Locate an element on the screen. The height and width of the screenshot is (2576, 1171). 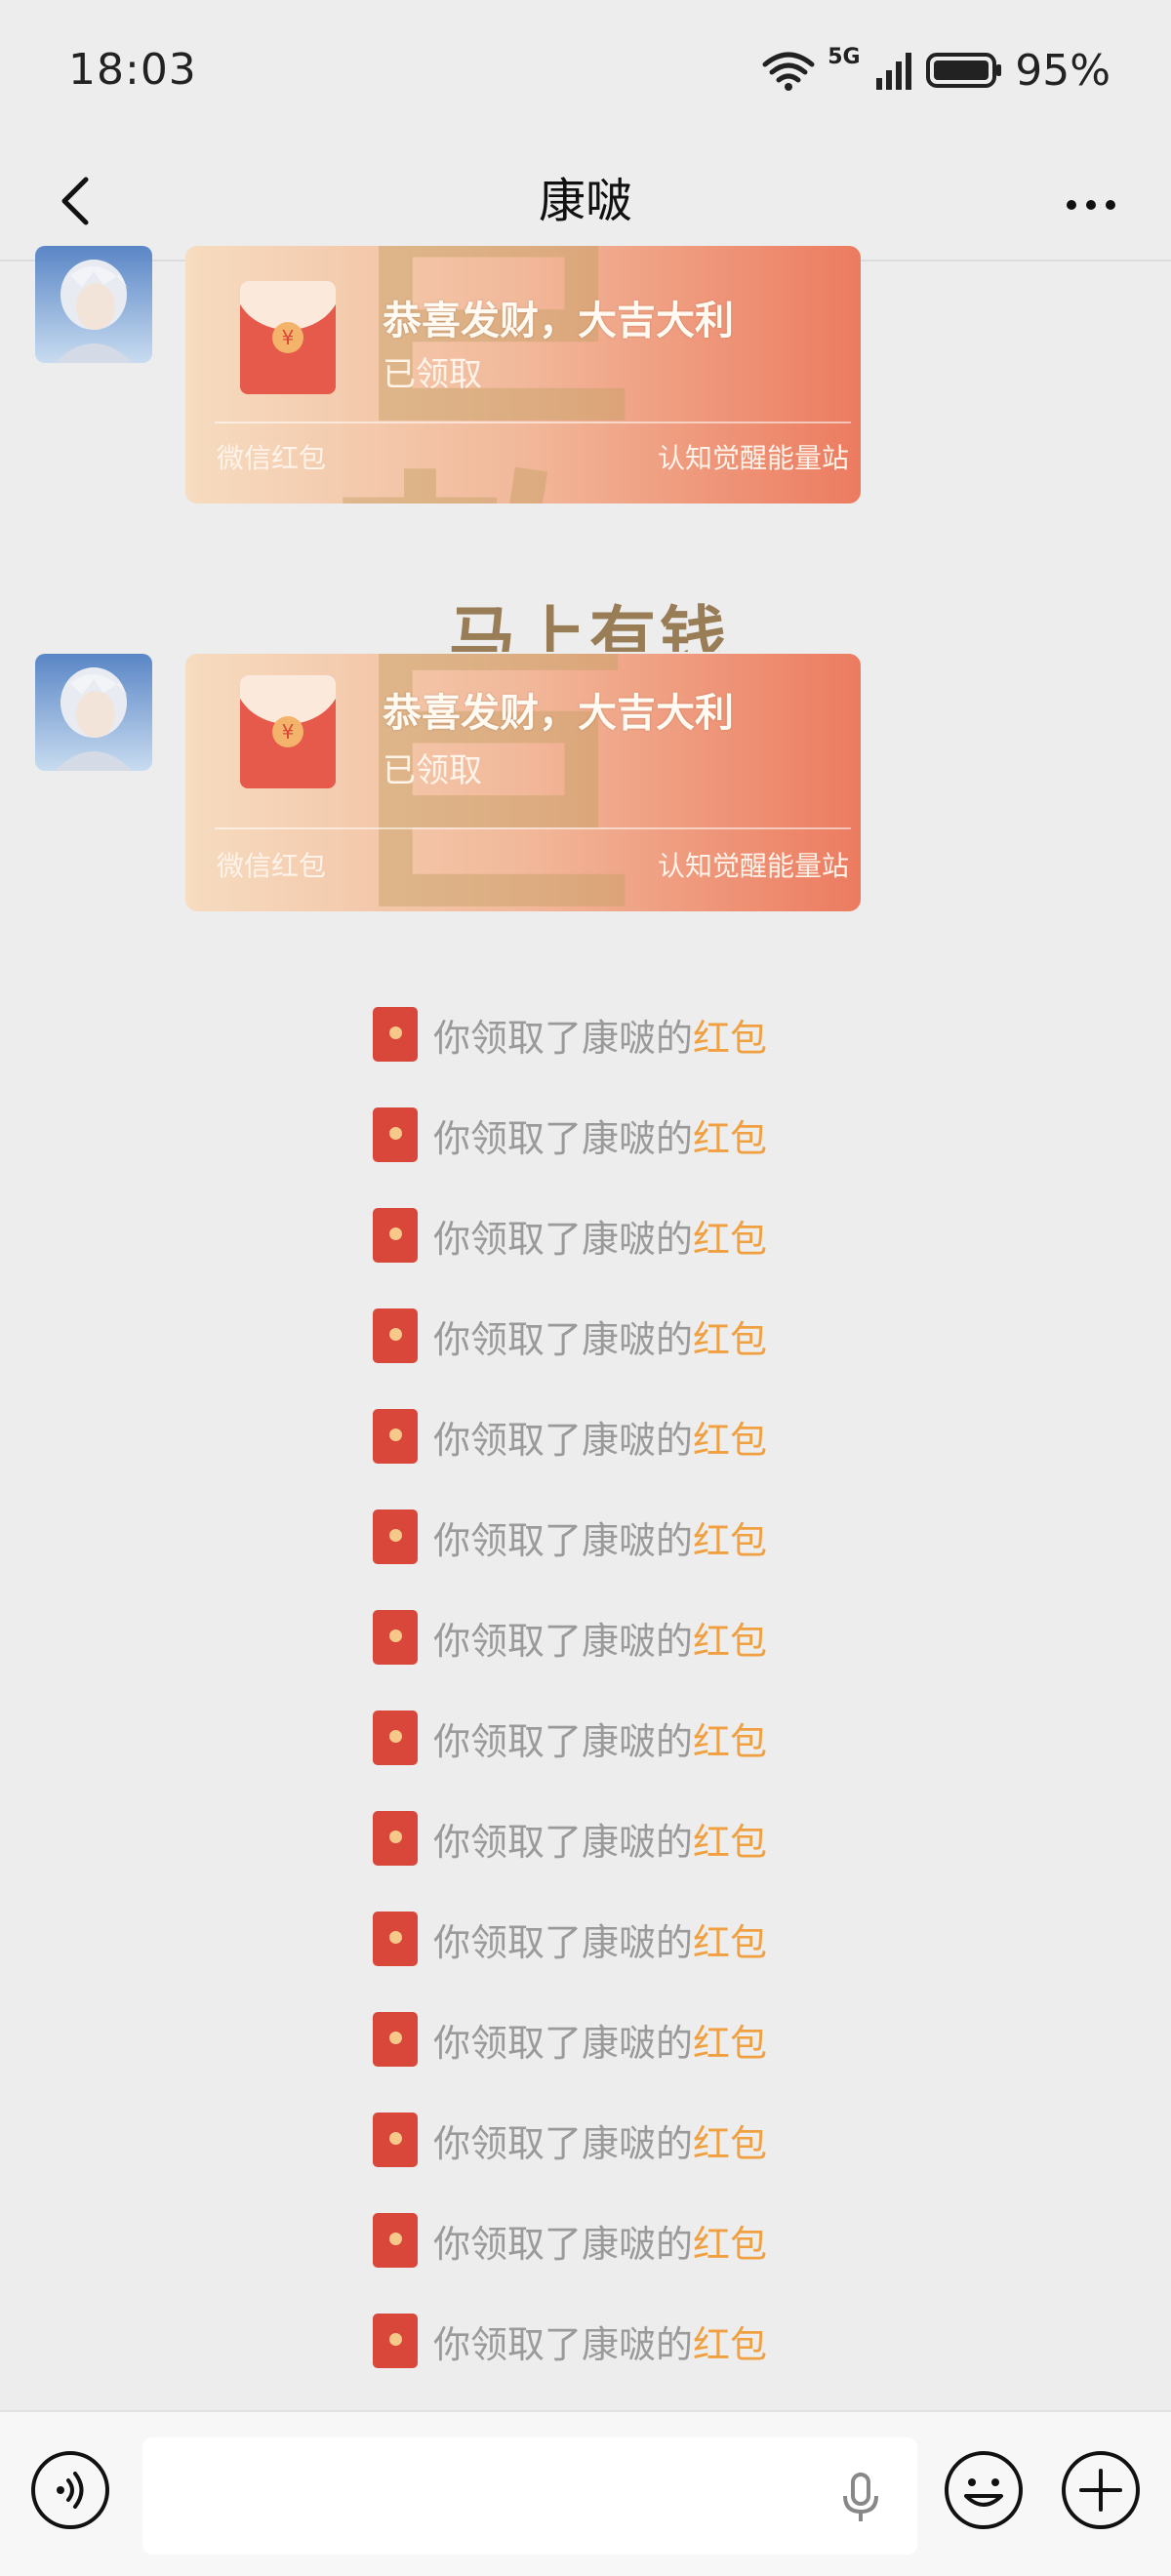
status-indicators: 5G 95% is located at coordinates (935, 70).